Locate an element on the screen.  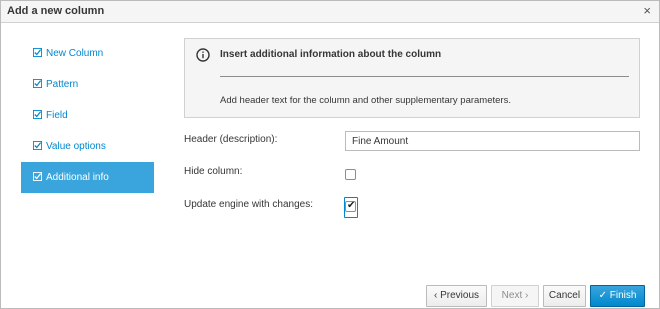
checkmark-icon: ✔ is located at coordinates (351, 205).